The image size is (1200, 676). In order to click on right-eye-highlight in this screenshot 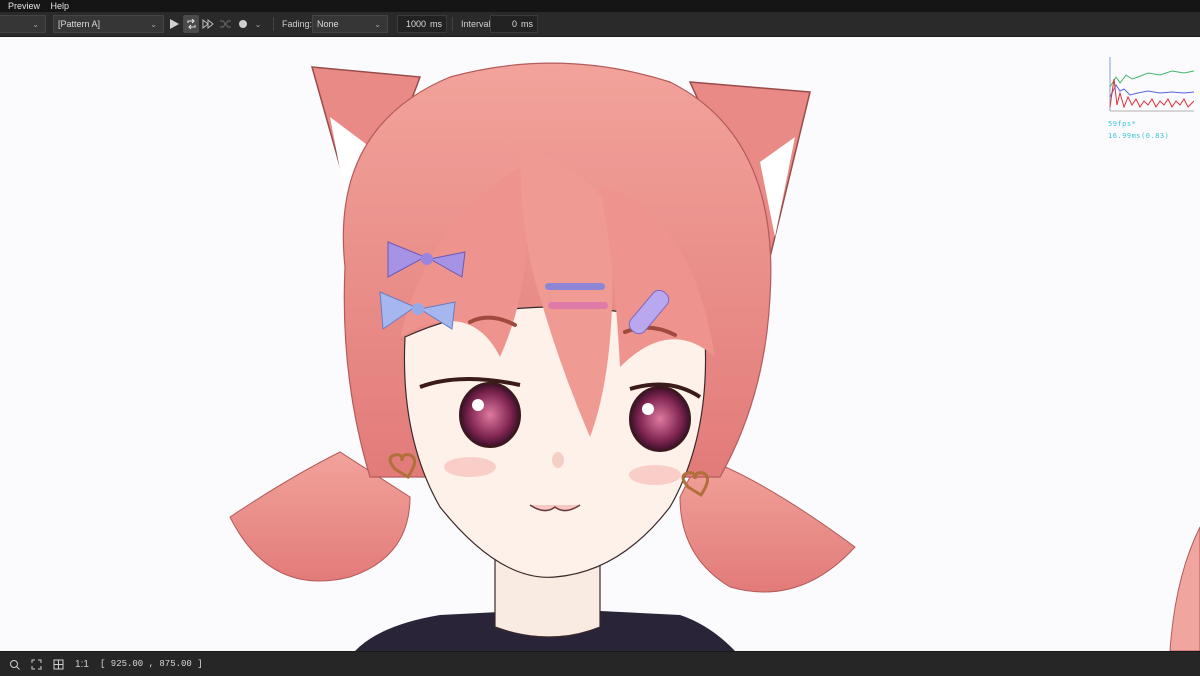, I will do `click(648, 409)`.